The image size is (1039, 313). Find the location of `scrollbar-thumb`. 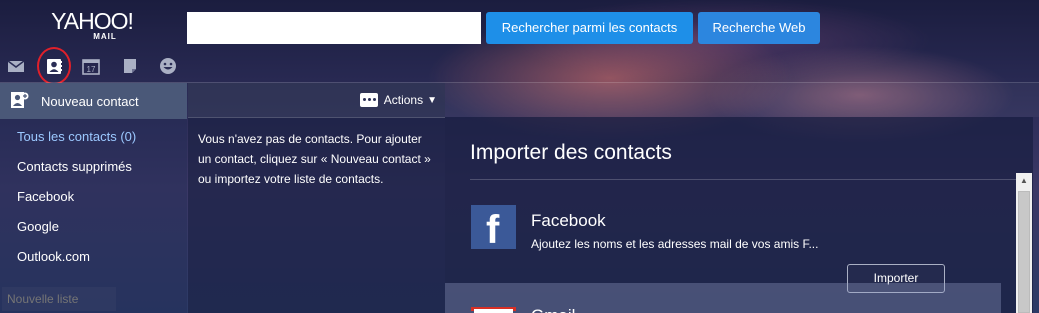

scrollbar-thumb is located at coordinates (1024, 252).